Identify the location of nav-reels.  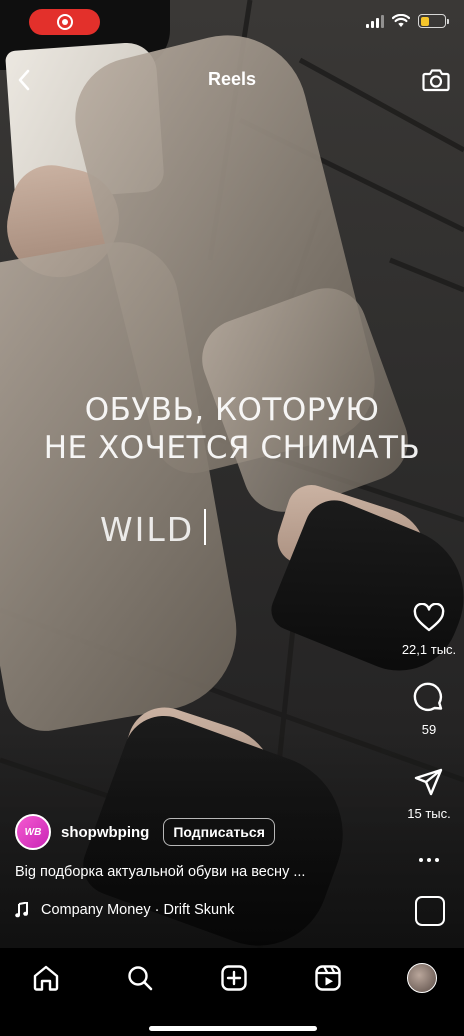
(328, 978).